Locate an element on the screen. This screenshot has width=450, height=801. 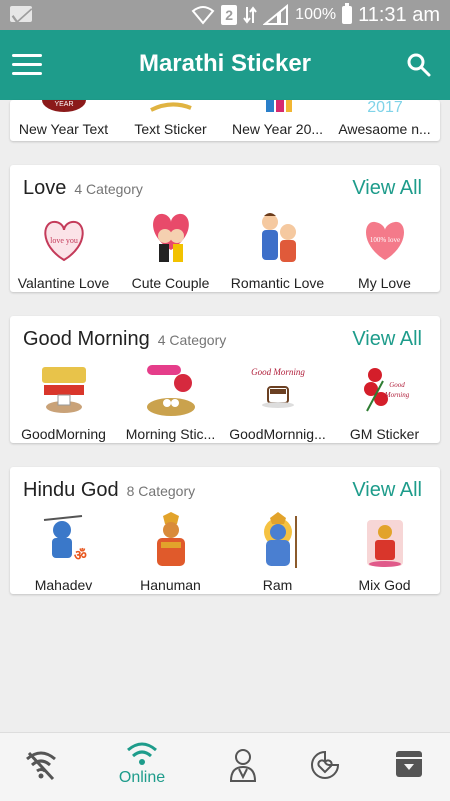
sticker-thumbnail: 2017 is located at coordinates (385, 108).